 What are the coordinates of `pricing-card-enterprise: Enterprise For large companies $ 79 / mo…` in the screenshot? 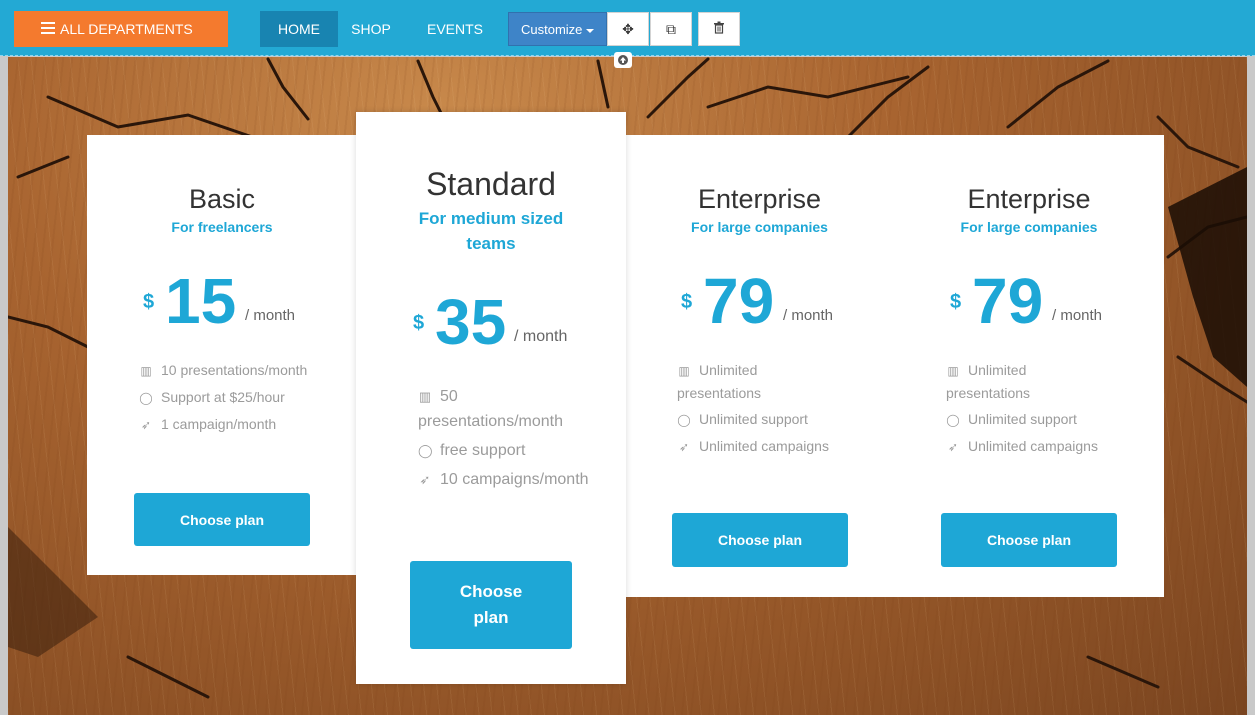 It's located at (759, 366).